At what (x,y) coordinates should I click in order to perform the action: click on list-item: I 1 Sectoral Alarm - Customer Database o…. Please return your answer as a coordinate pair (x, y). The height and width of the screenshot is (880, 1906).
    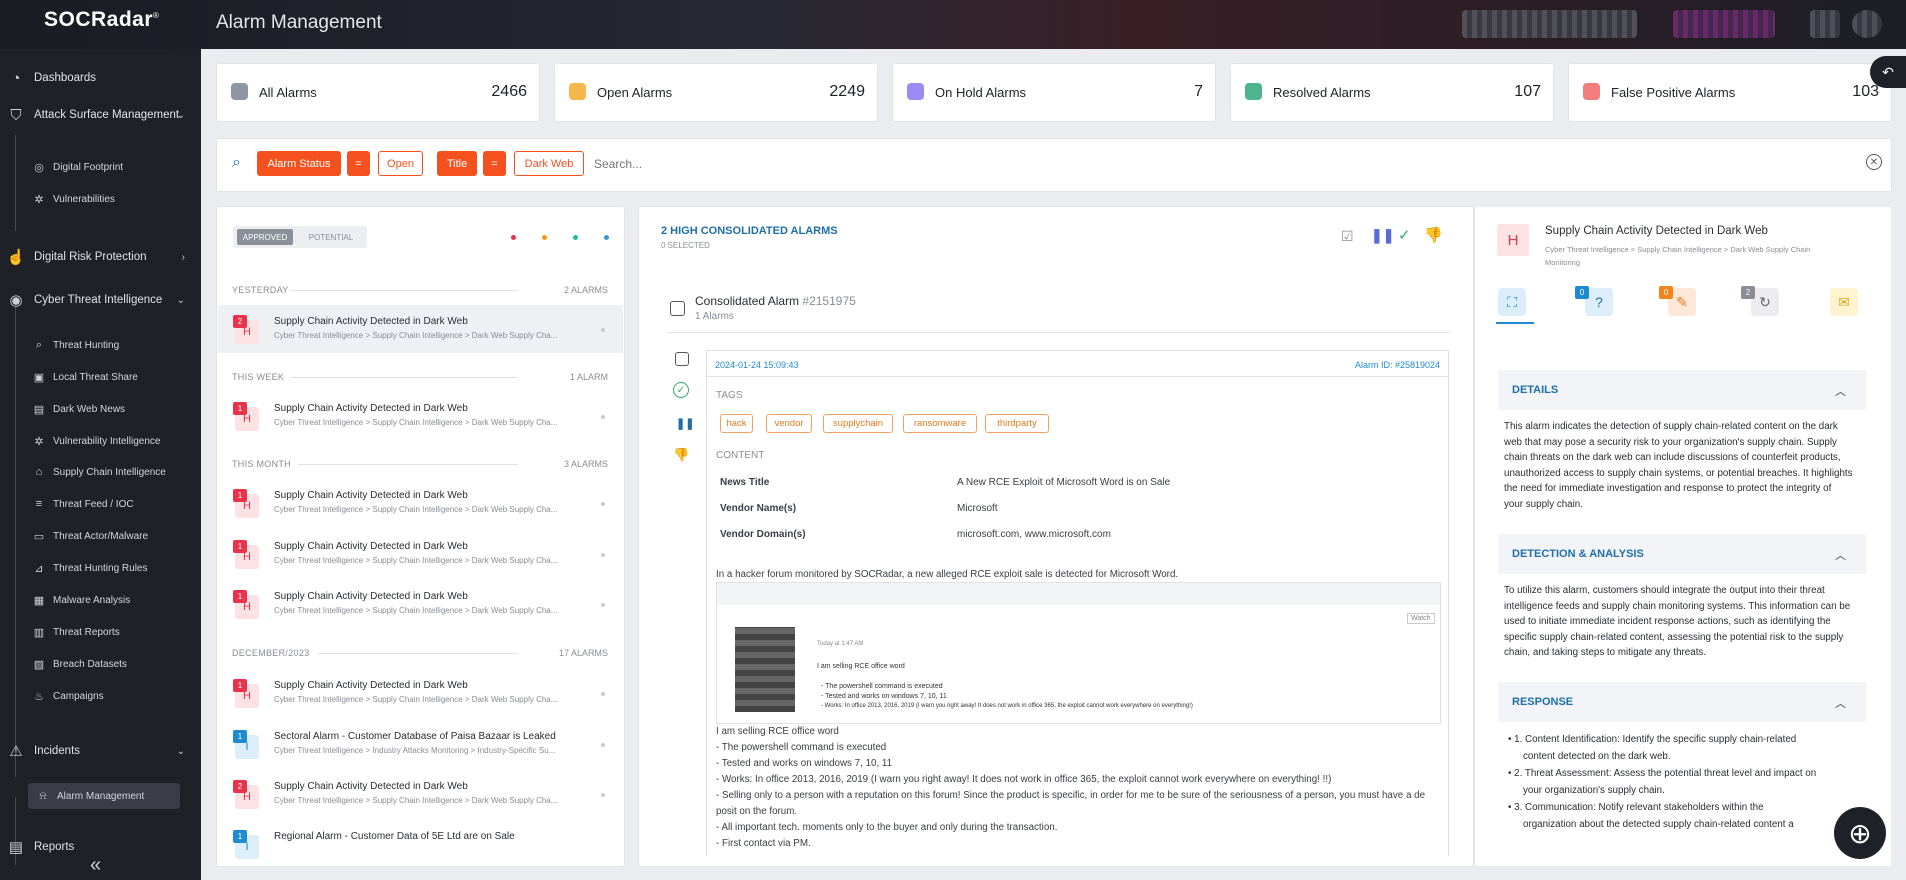
    Looking at the image, I should click on (420, 744).